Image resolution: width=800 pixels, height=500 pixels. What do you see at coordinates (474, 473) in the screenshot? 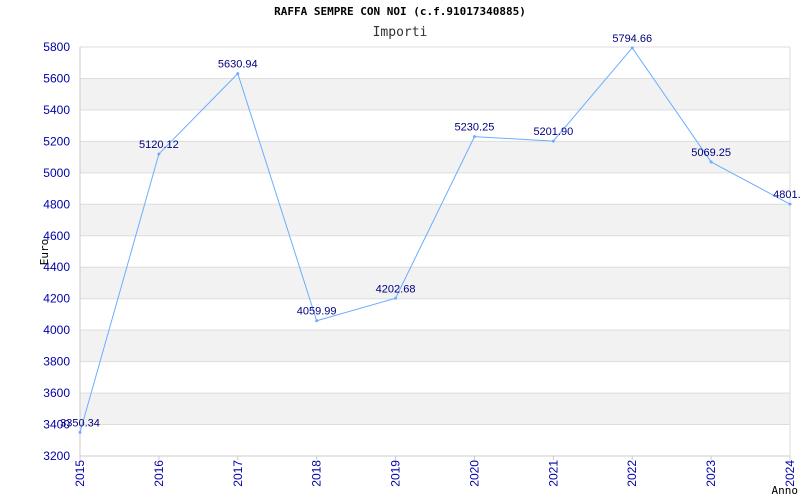
I see `x-tick-label: 2020` at bounding box center [474, 473].